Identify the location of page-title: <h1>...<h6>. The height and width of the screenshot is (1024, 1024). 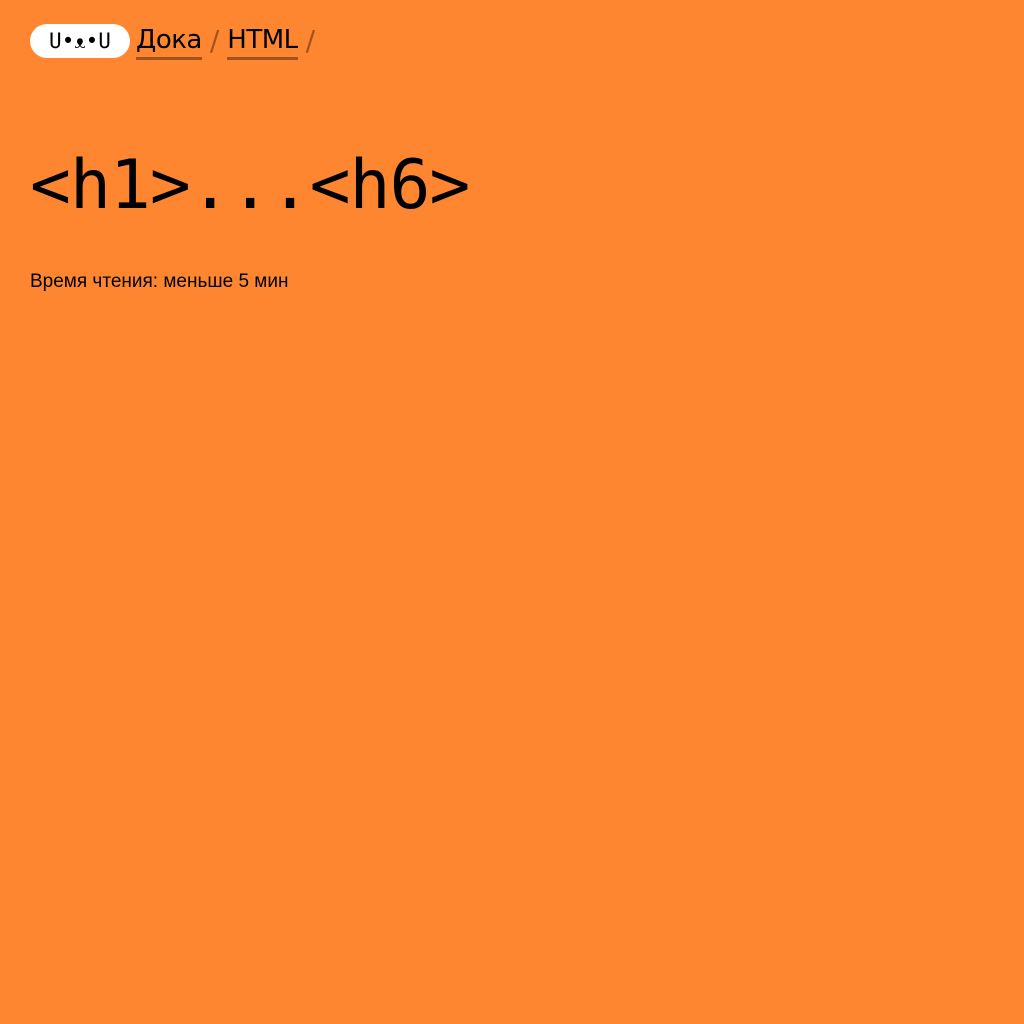
(250, 185).